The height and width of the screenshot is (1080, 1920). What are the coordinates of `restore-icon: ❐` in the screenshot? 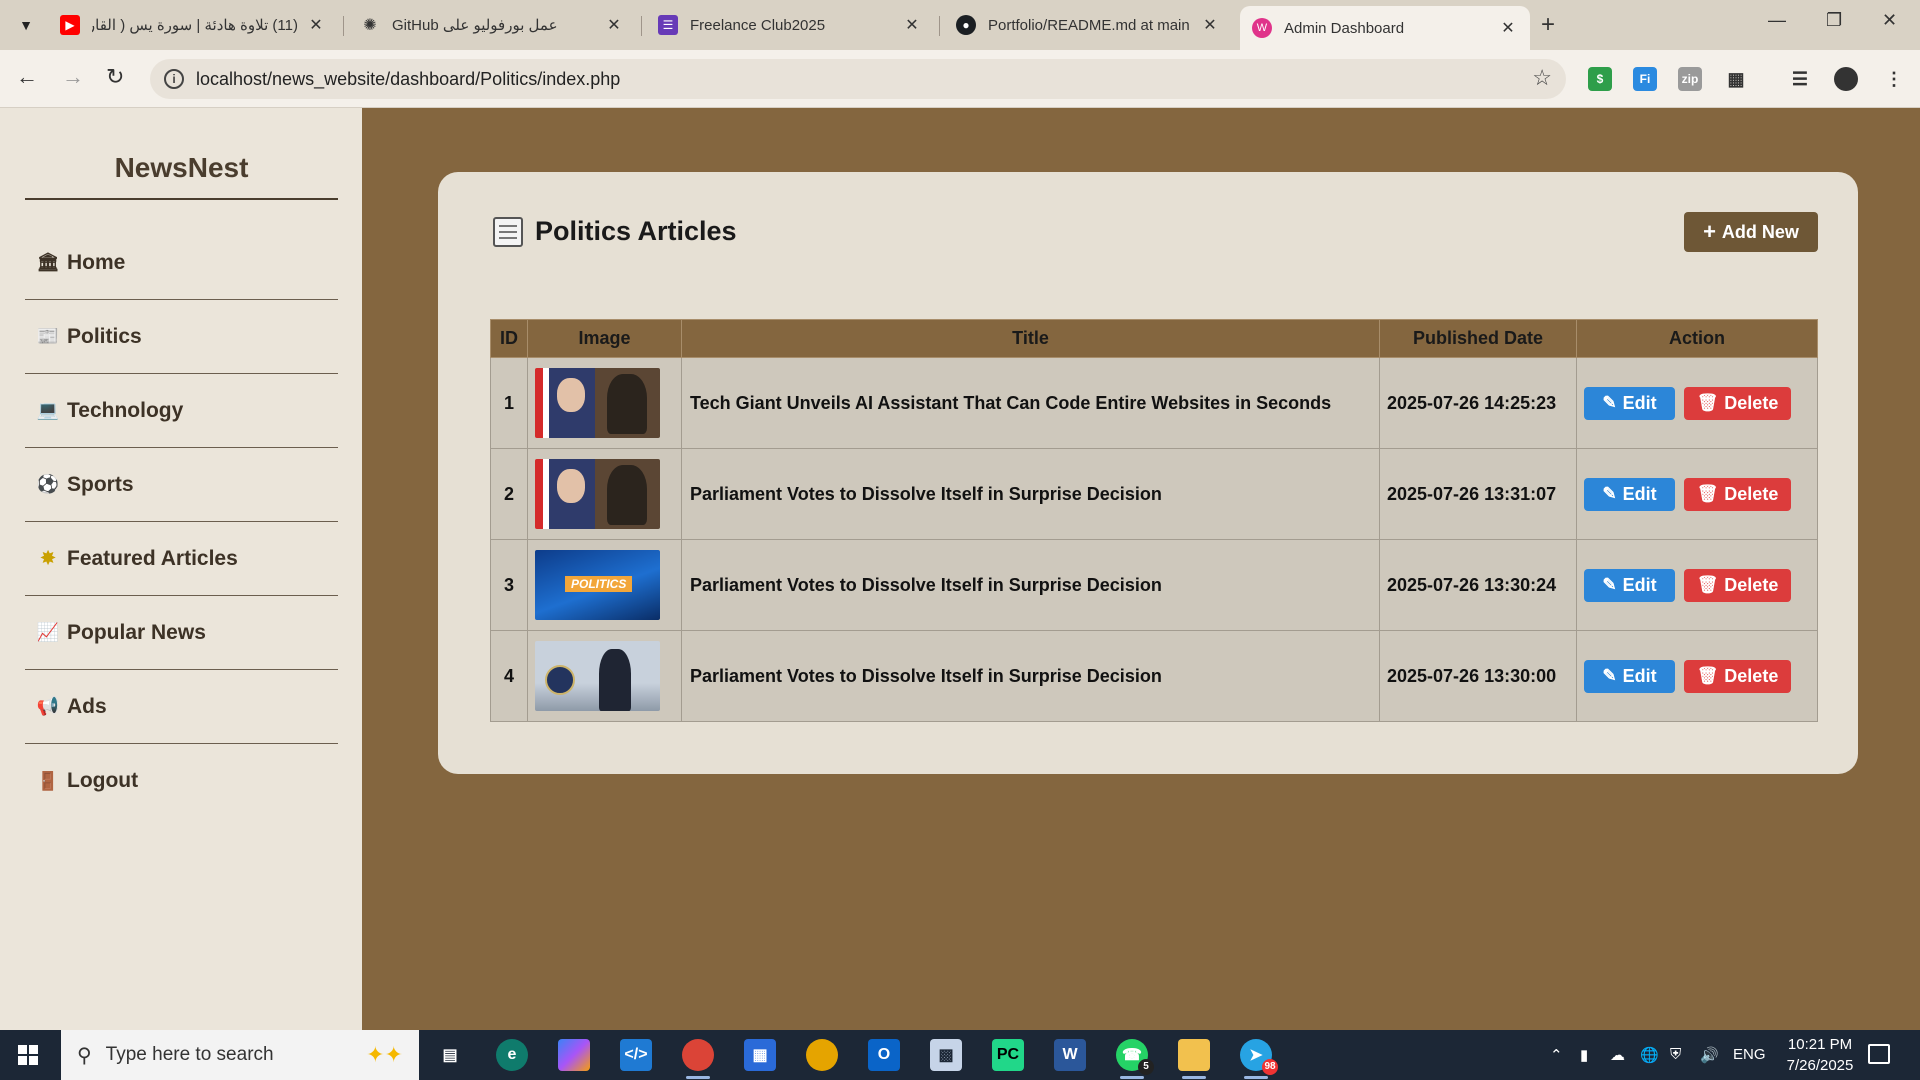 It's located at (1834, 20).